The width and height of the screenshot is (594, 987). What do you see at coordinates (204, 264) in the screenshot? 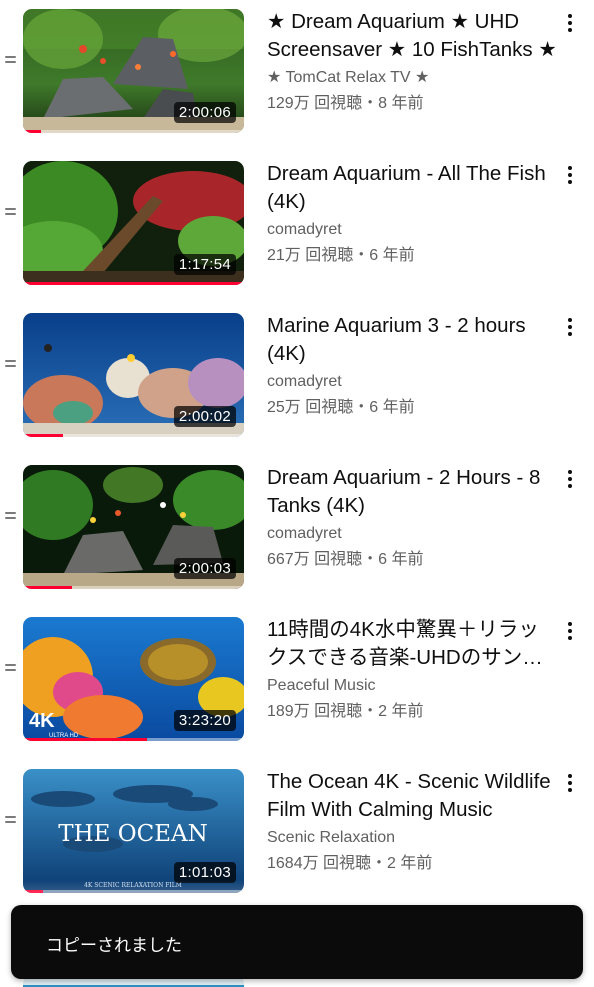
I see `duration-badge: 1:17:54` at bounding box center [204, 264].